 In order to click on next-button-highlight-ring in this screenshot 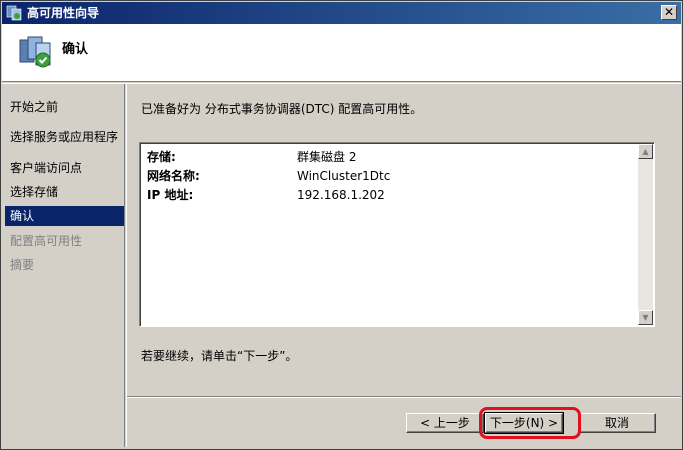, I will do `click(530, 423)`.